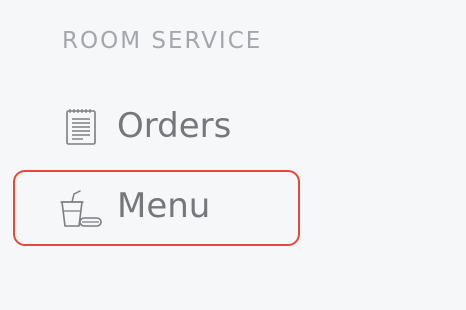 The height and width of the screenshot is (310, 466). I want to click on sidebar-item-label: Menu, so click(164, 206).